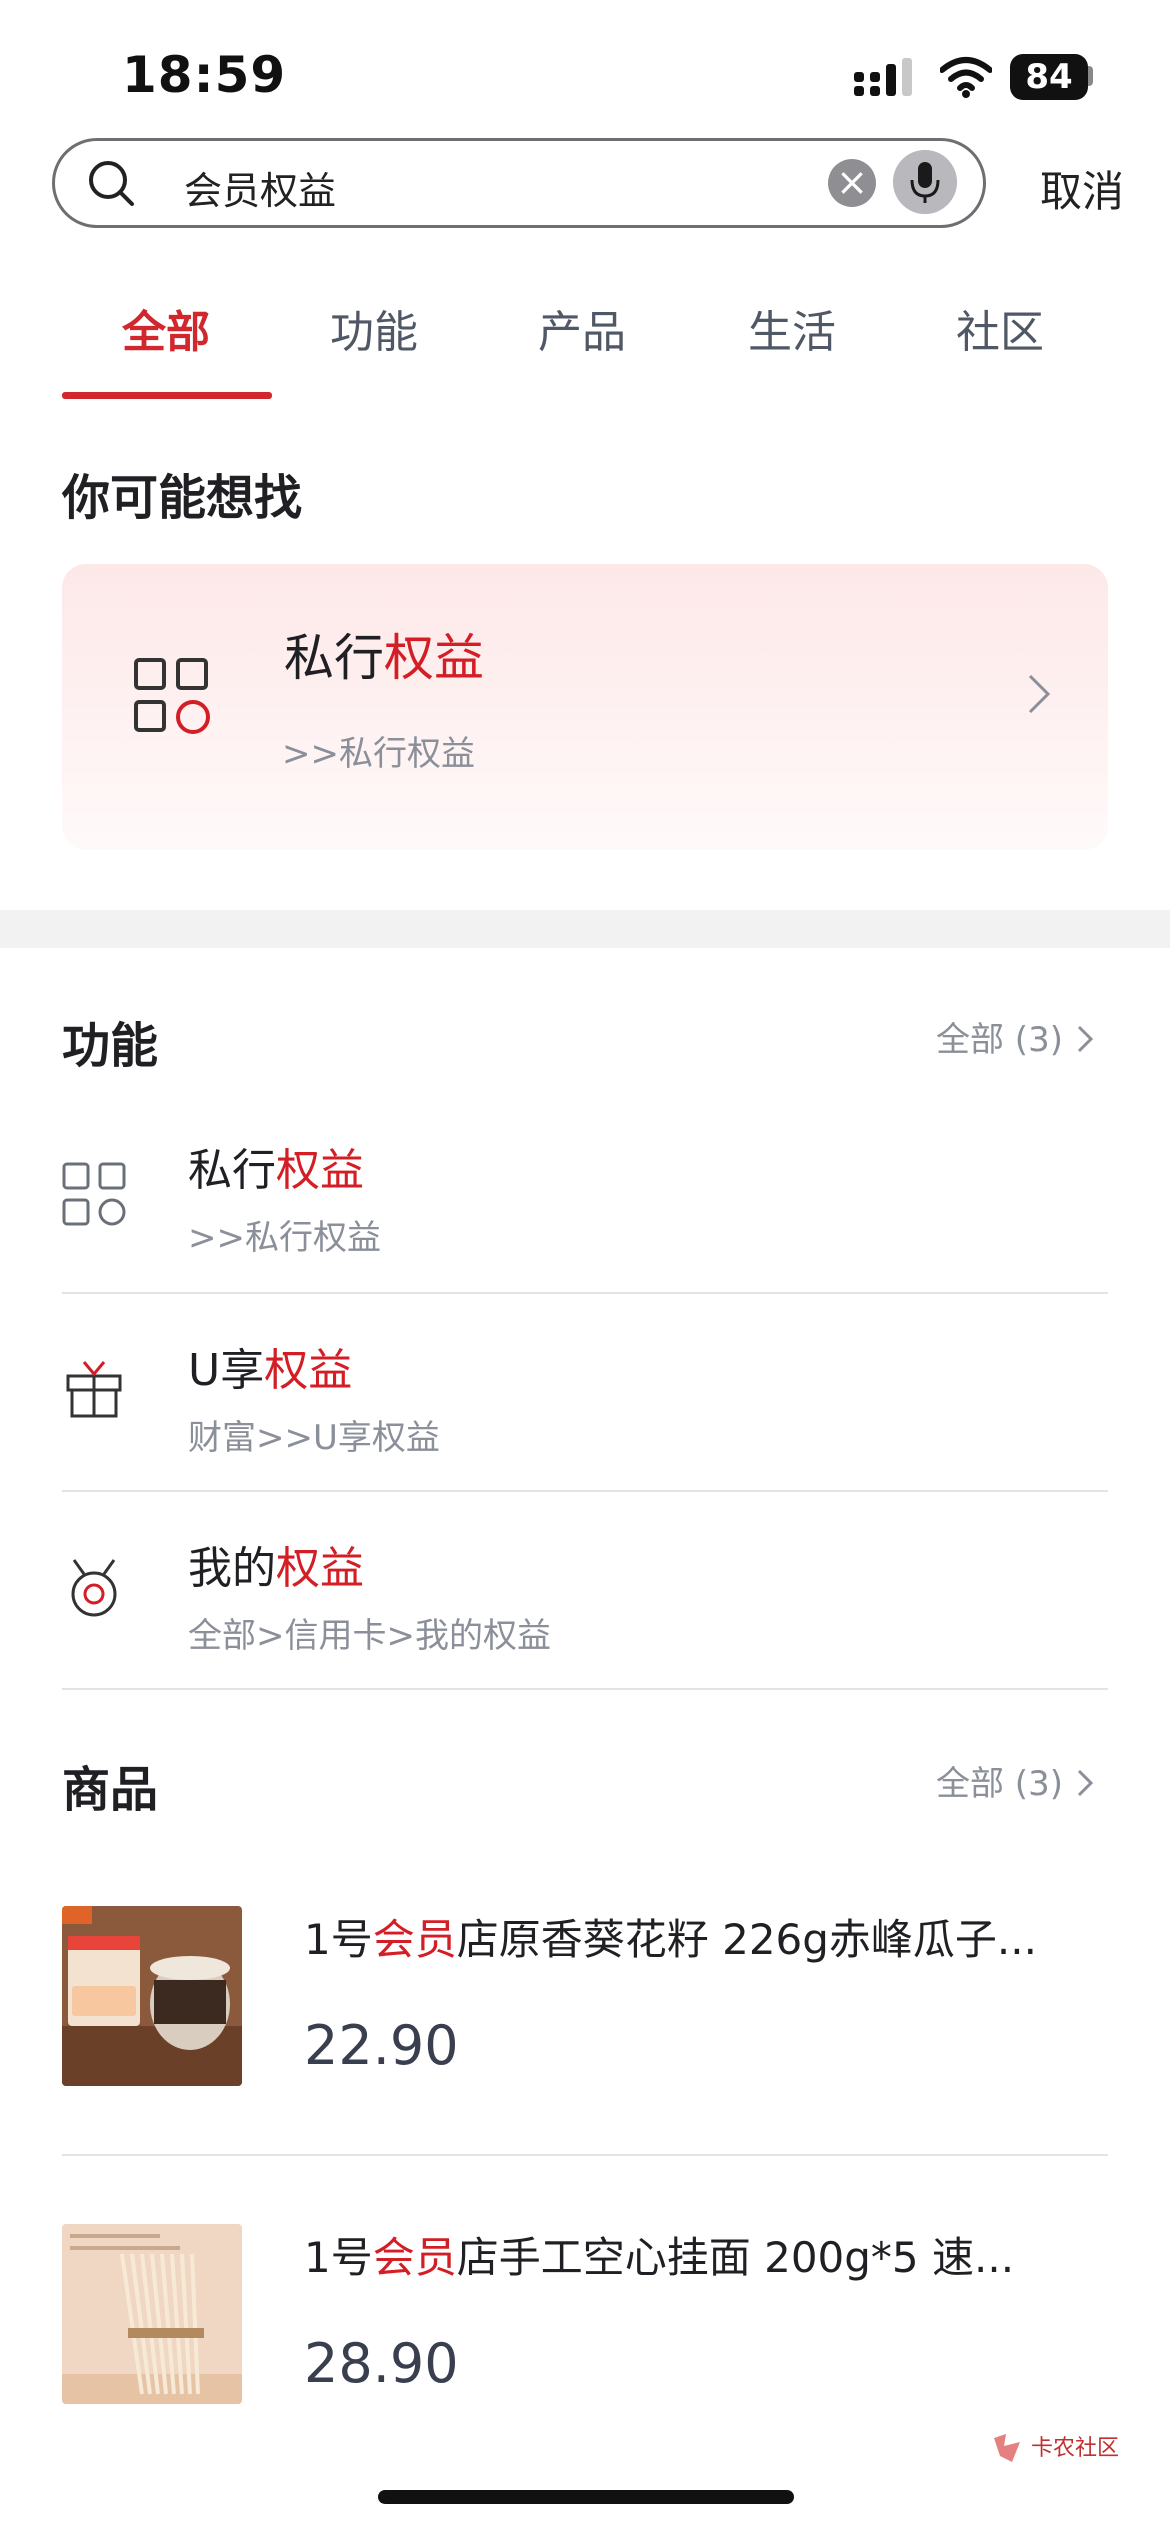  Describe the element at coordinates (166, 328) in the screenshot. I see `tab-all: 全部` at that location.